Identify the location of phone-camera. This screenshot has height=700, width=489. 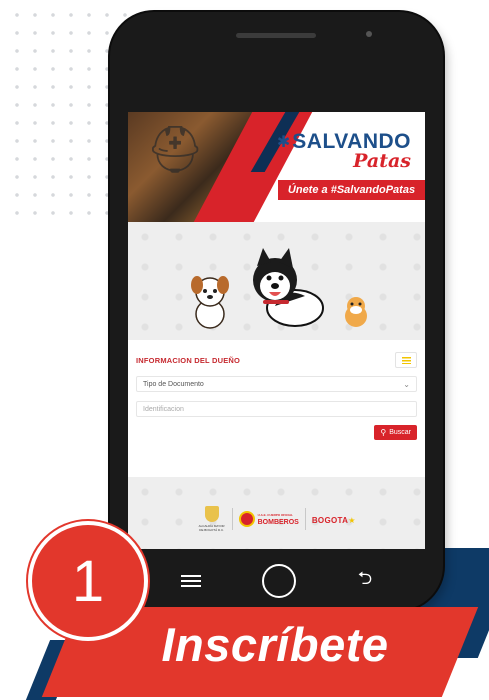
(369, 34).